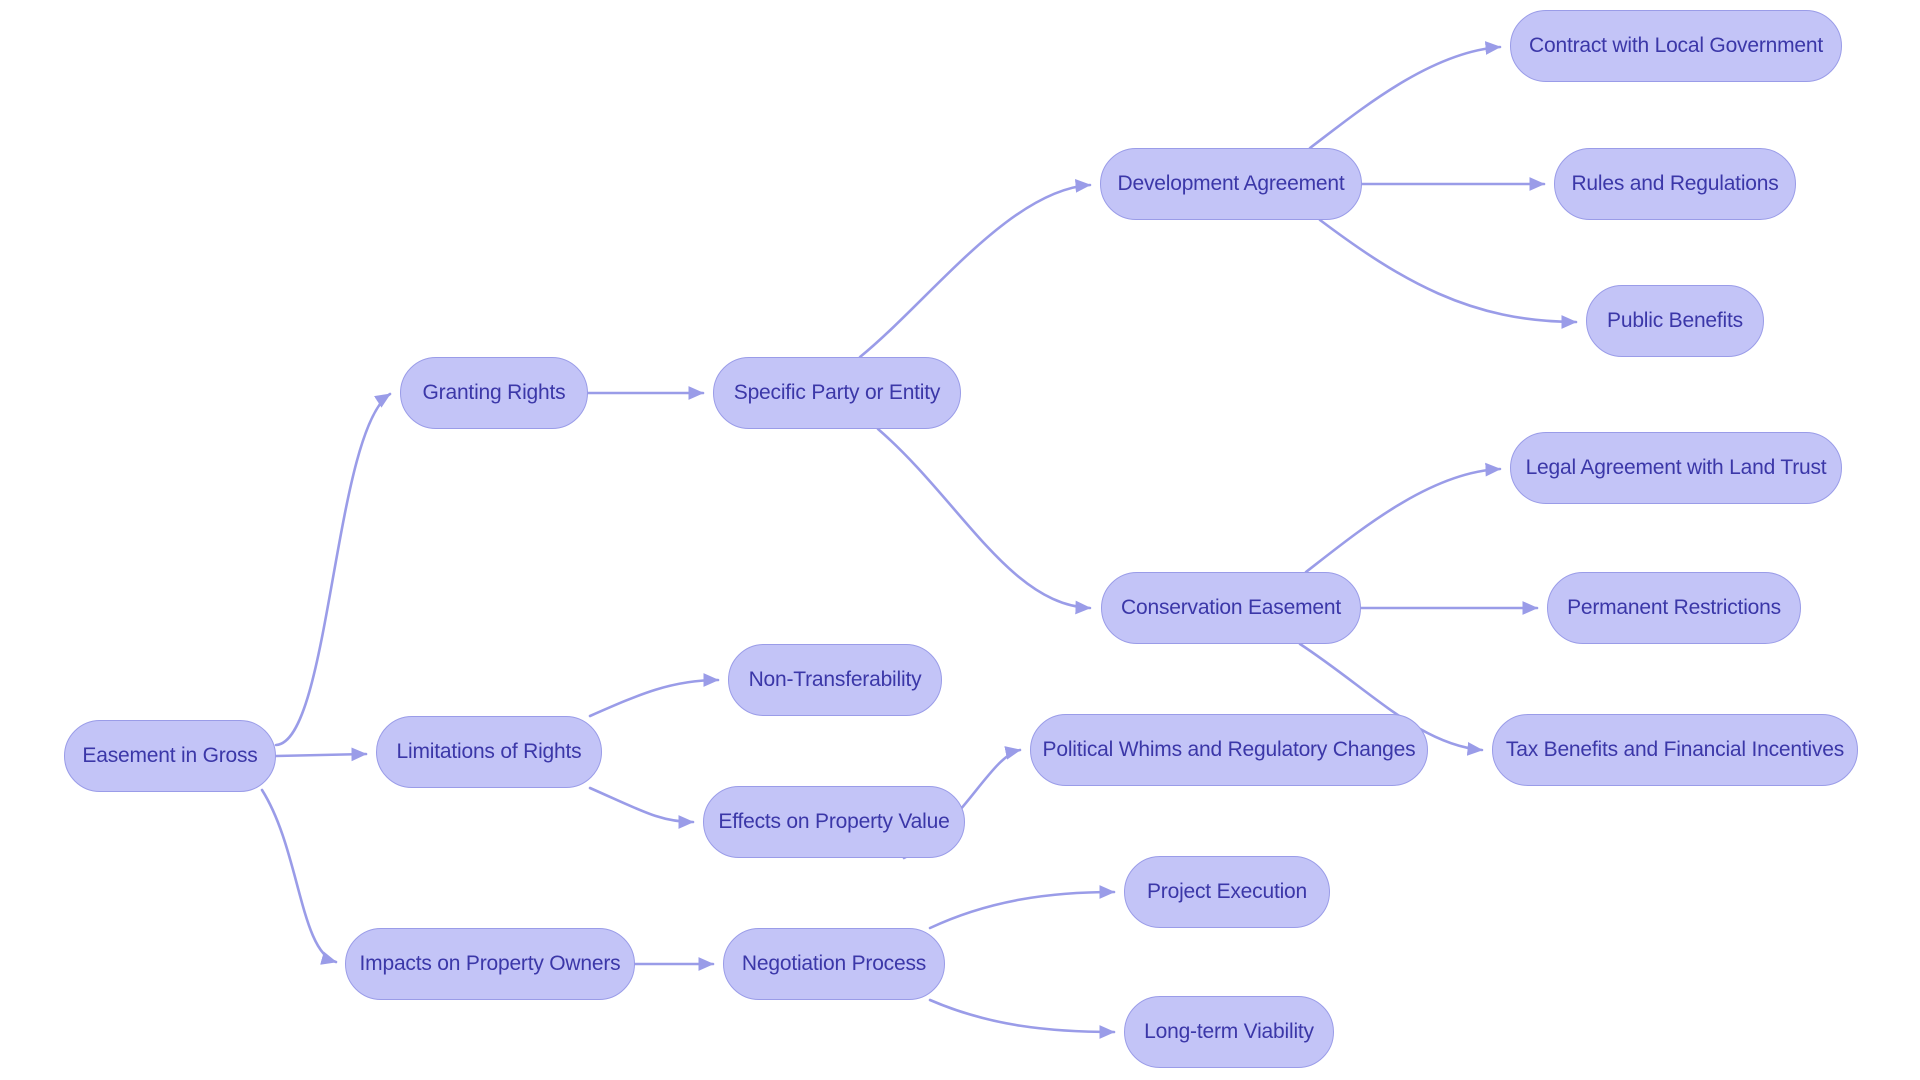 The width and height of the screenshot is (1920, 1080). I want to click on node-effects-on-property-value: Effects on Property Value, so click(834, 822).